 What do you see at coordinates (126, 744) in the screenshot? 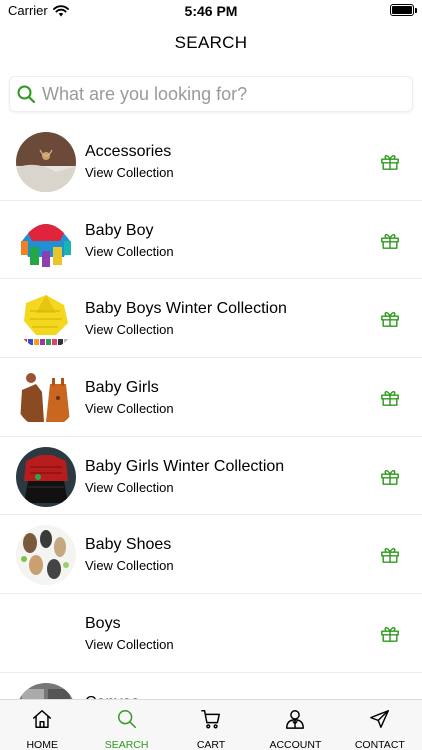
I see `tab-label: SEARCH` at bounding box center [126, 744].